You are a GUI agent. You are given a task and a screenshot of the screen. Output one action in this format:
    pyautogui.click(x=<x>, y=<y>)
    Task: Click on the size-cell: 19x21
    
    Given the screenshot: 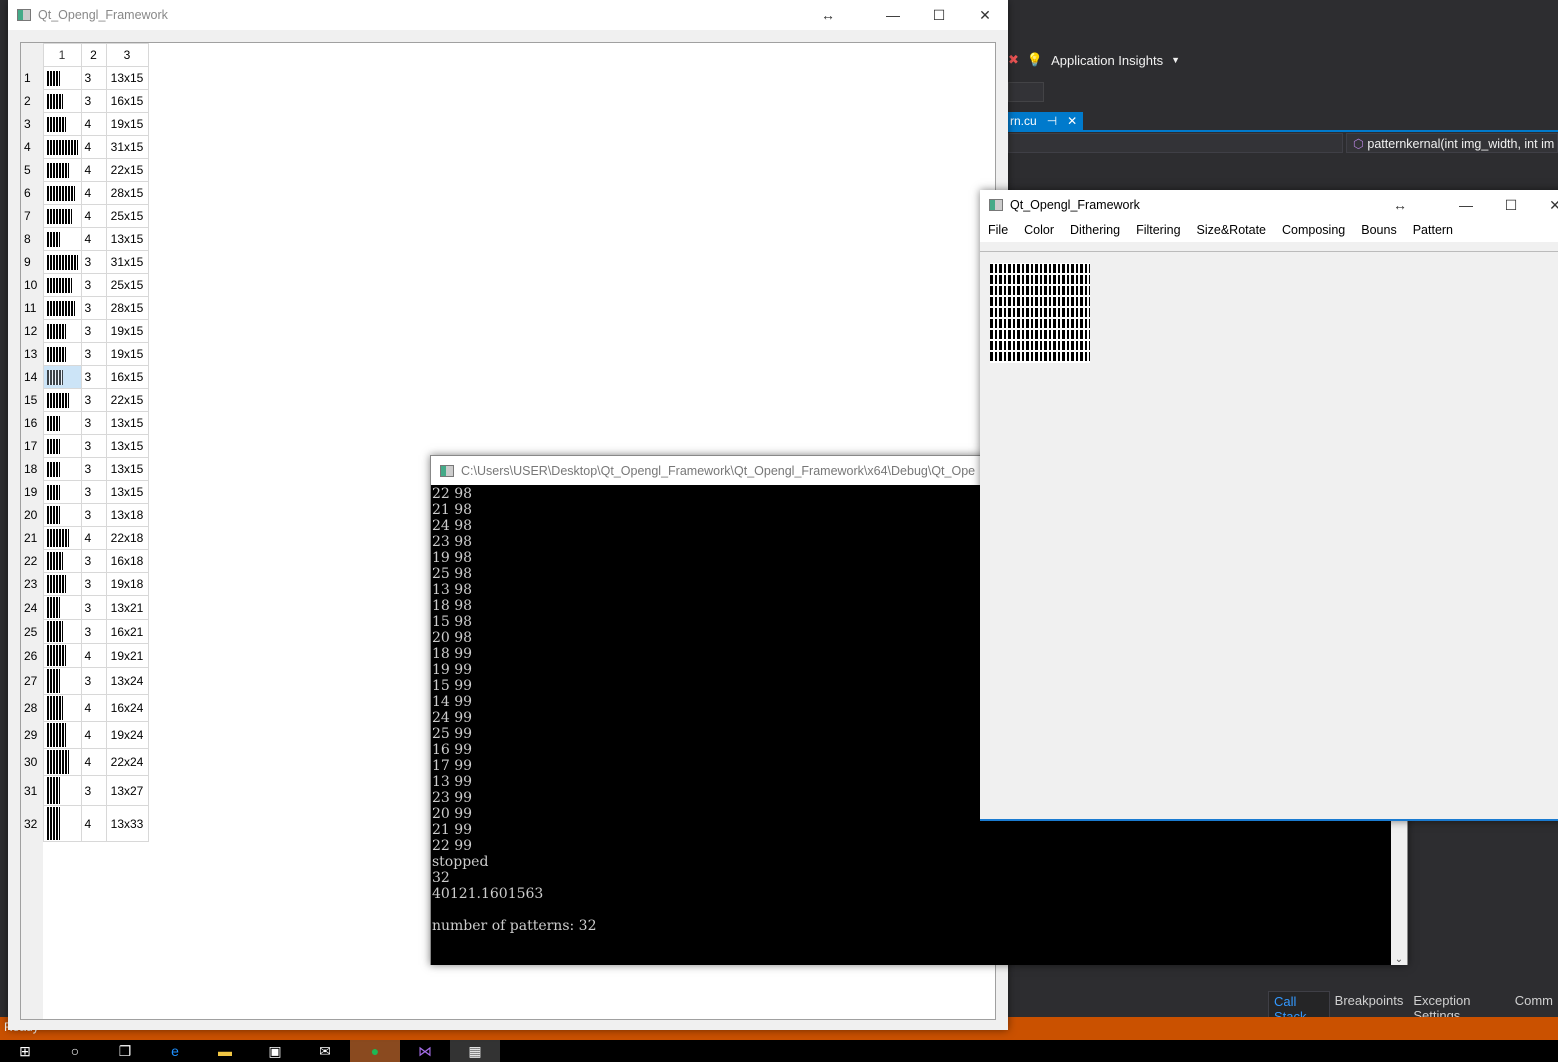 What is the action you would take?
    pyautogui.click(x=127, y=655)
    